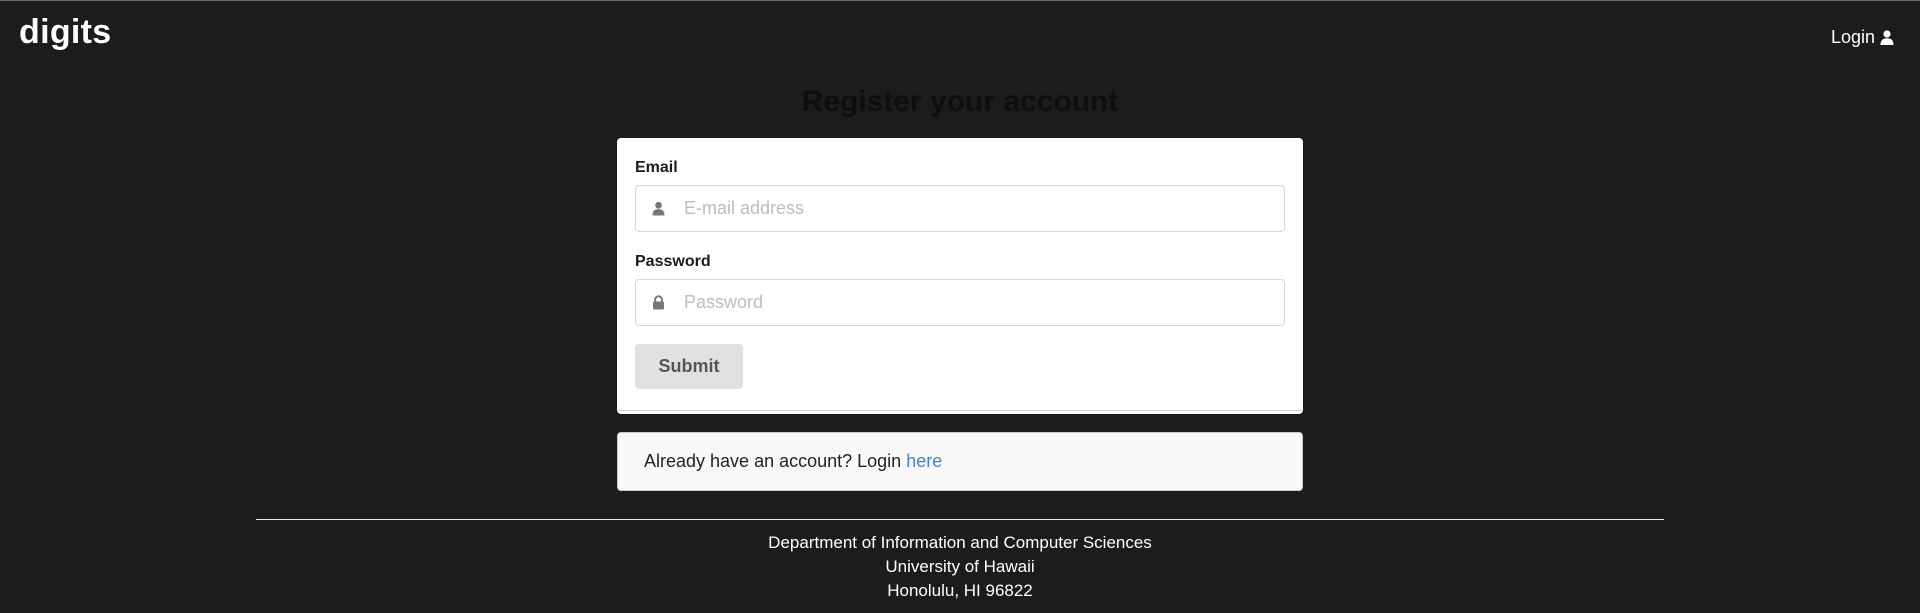  Describe the element at coordinates (1852, 37) in the screenshot. I see `login-menu-label: Login` at that location.